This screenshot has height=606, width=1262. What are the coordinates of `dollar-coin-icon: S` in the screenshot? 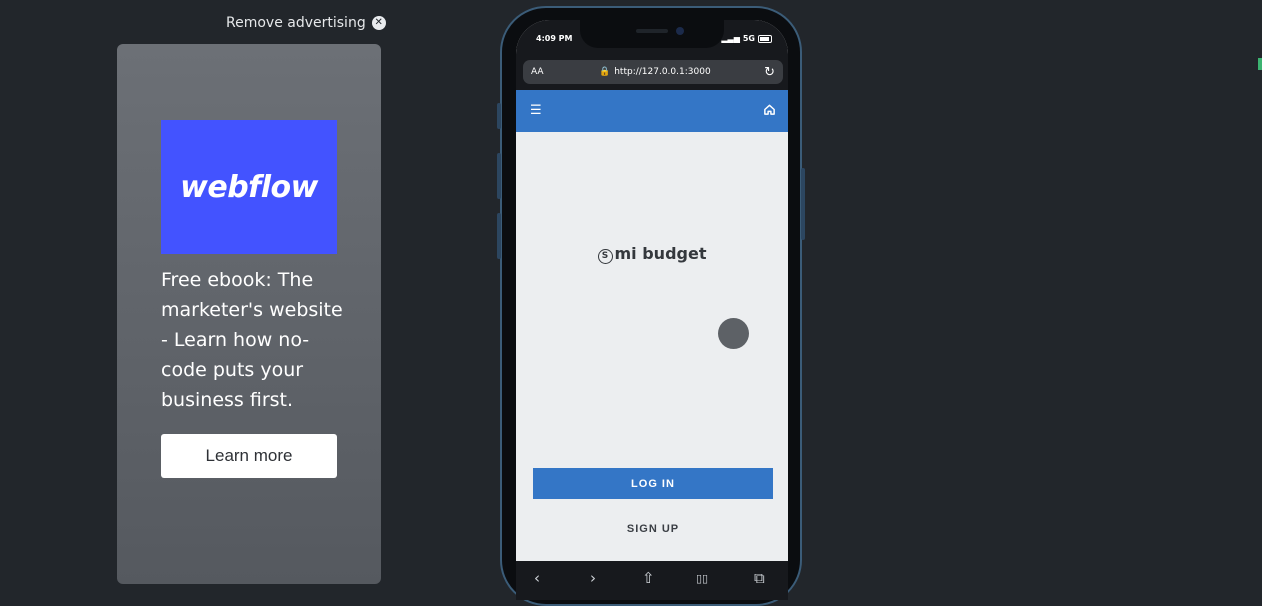 It's located at (605, 256).